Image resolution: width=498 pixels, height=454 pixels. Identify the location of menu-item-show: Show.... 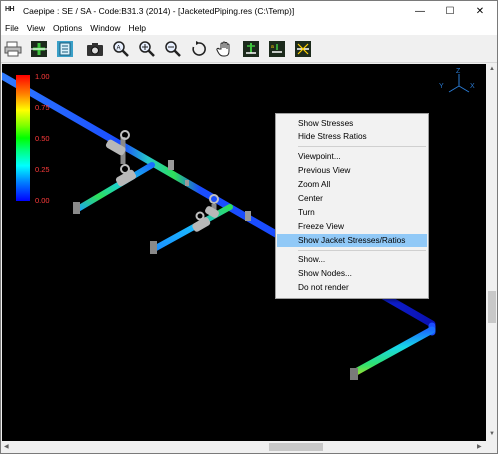
(352, 259).